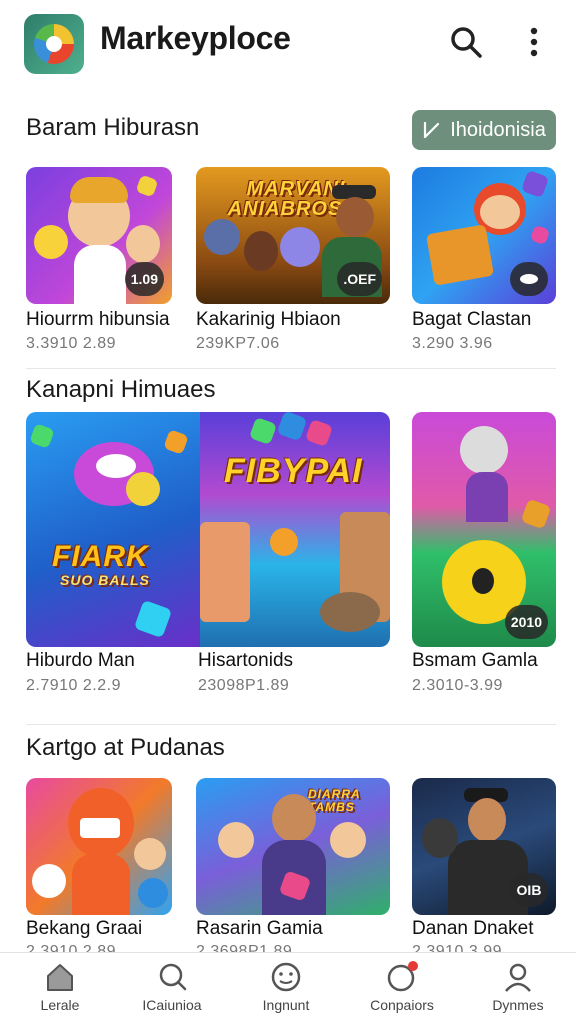 Image resolution: width=576 pixels, height=1024 pixels. Describe the element at coordinates (259, 929) in the screenshot. I see `game-name: Rasarin Gamia` at that location.